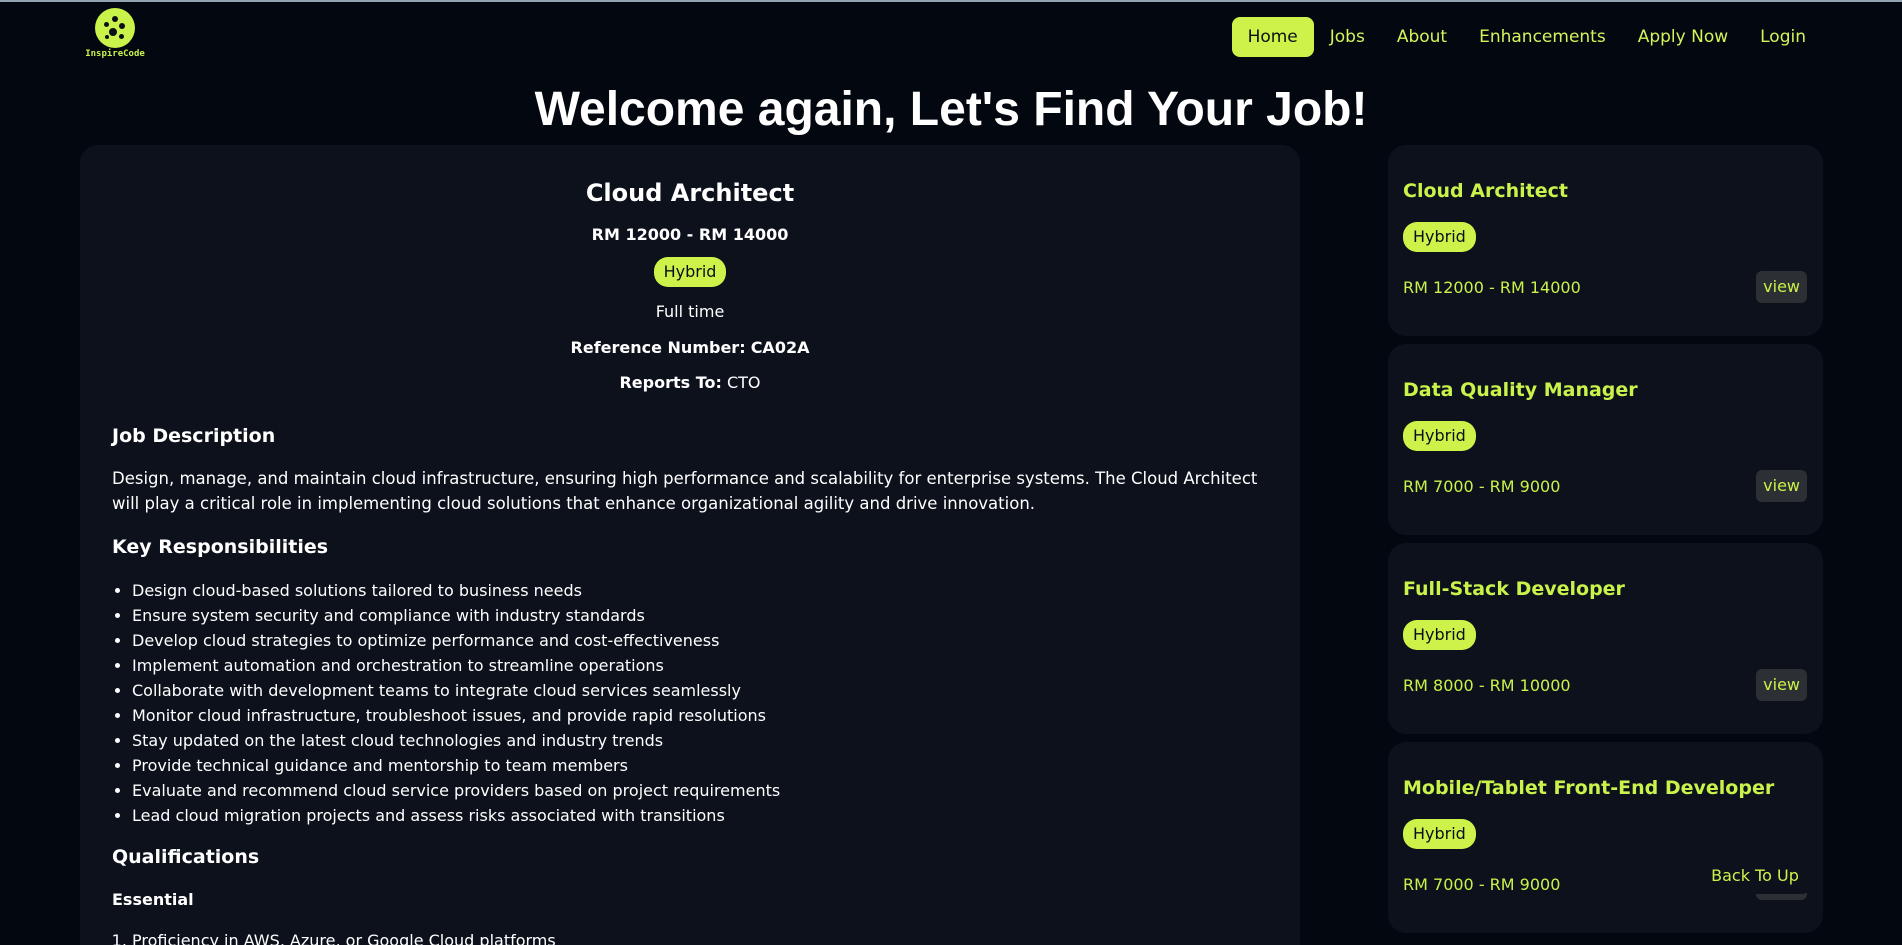  I want to click on reference-number: Reference Number: CA02A, so click(690, 347).